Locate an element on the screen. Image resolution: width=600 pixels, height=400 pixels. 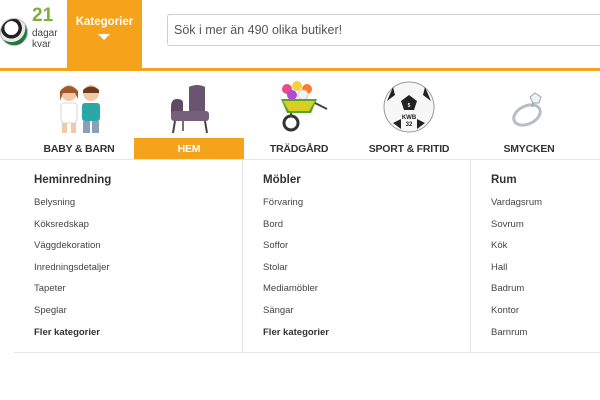
countdown-text: dagar kvar is located at coordinates (45, 39).